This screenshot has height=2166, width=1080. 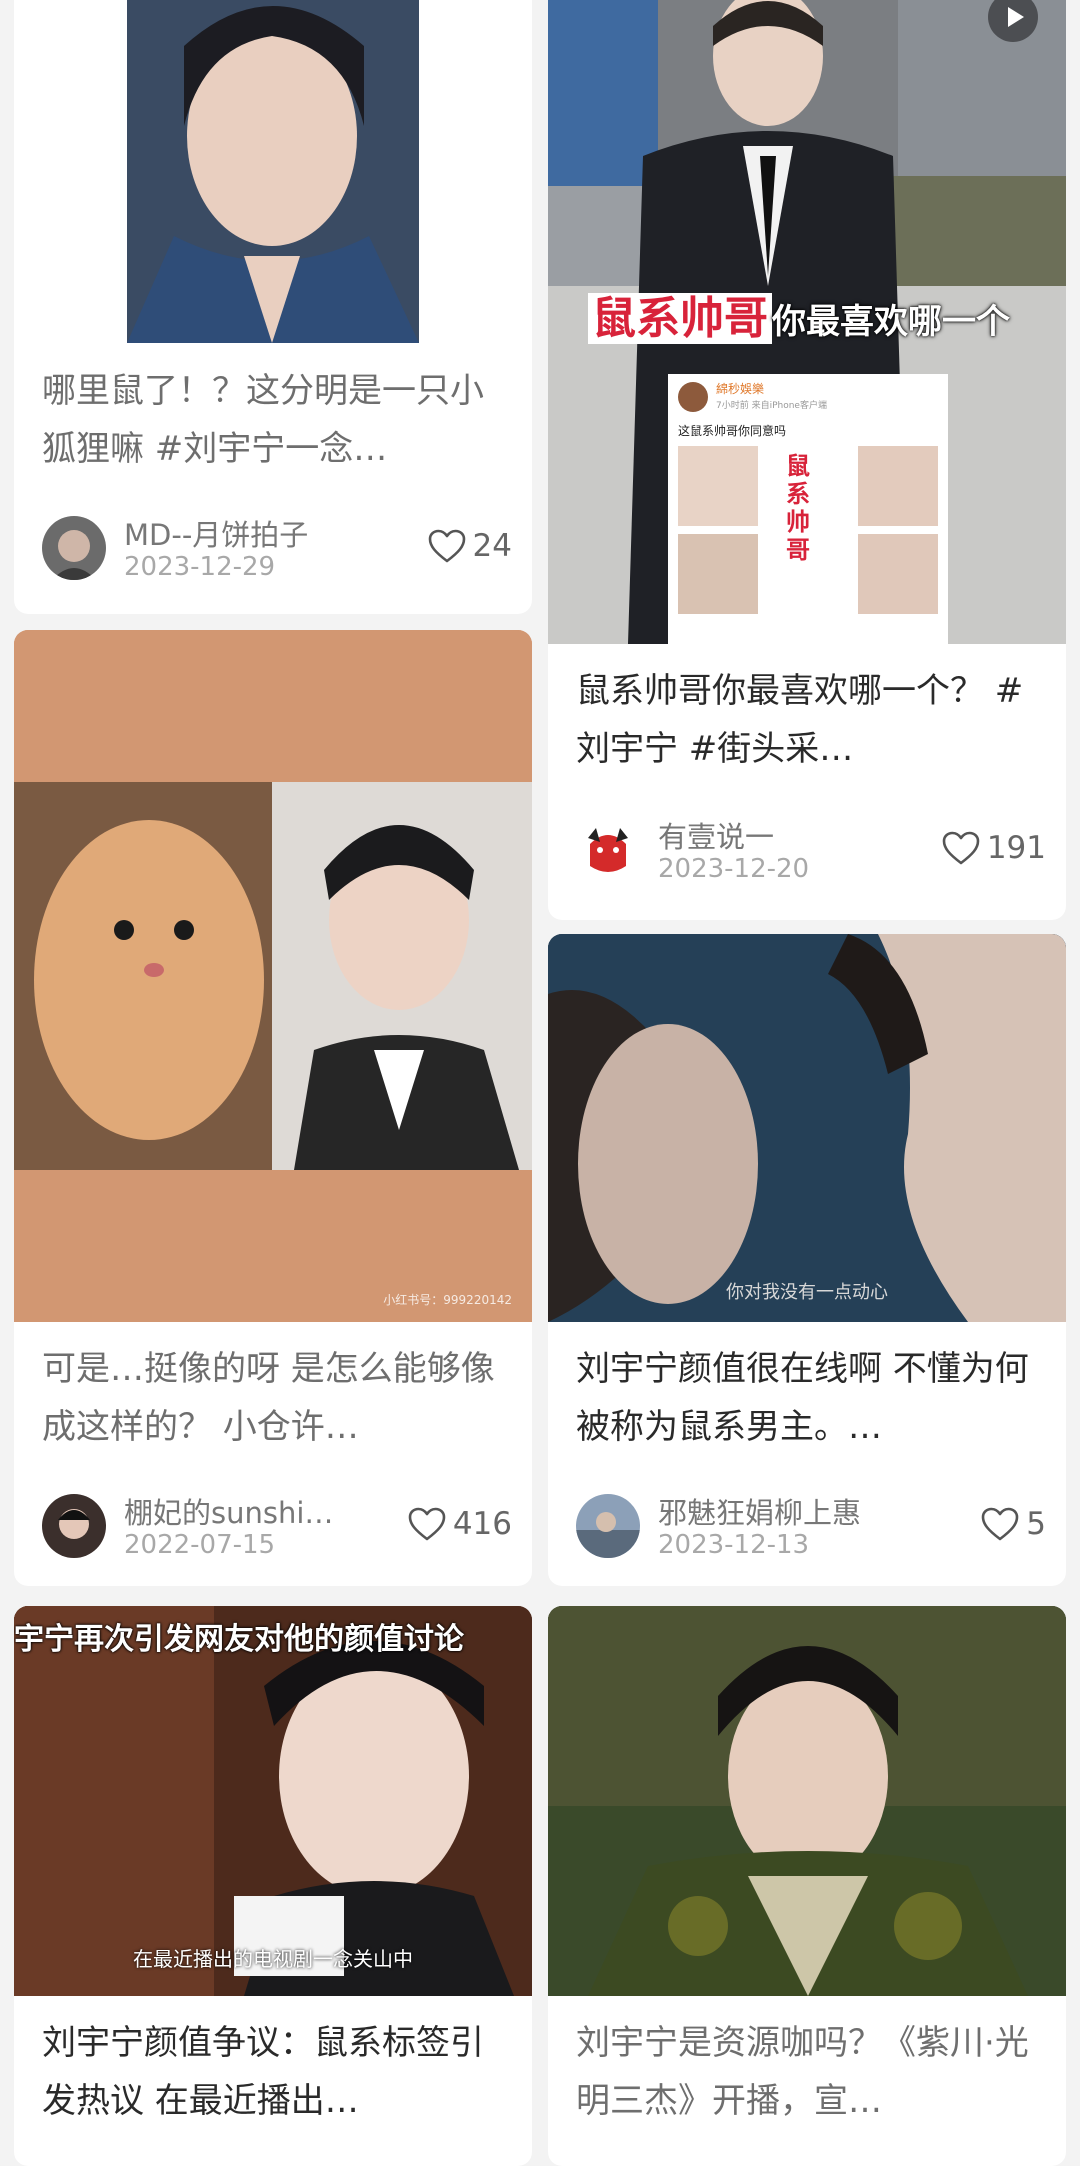 I want to click on like-button: 416, so click(x=459, y=1524).